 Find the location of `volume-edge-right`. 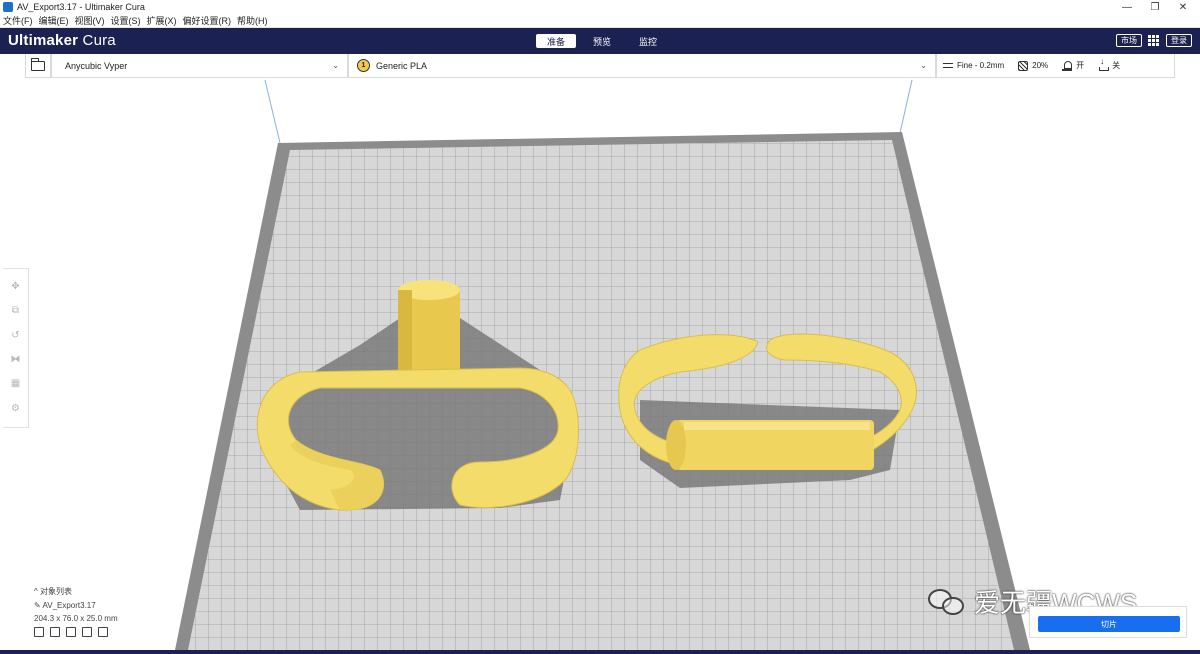

volume-edge-right is located at coordinates (906, 106).